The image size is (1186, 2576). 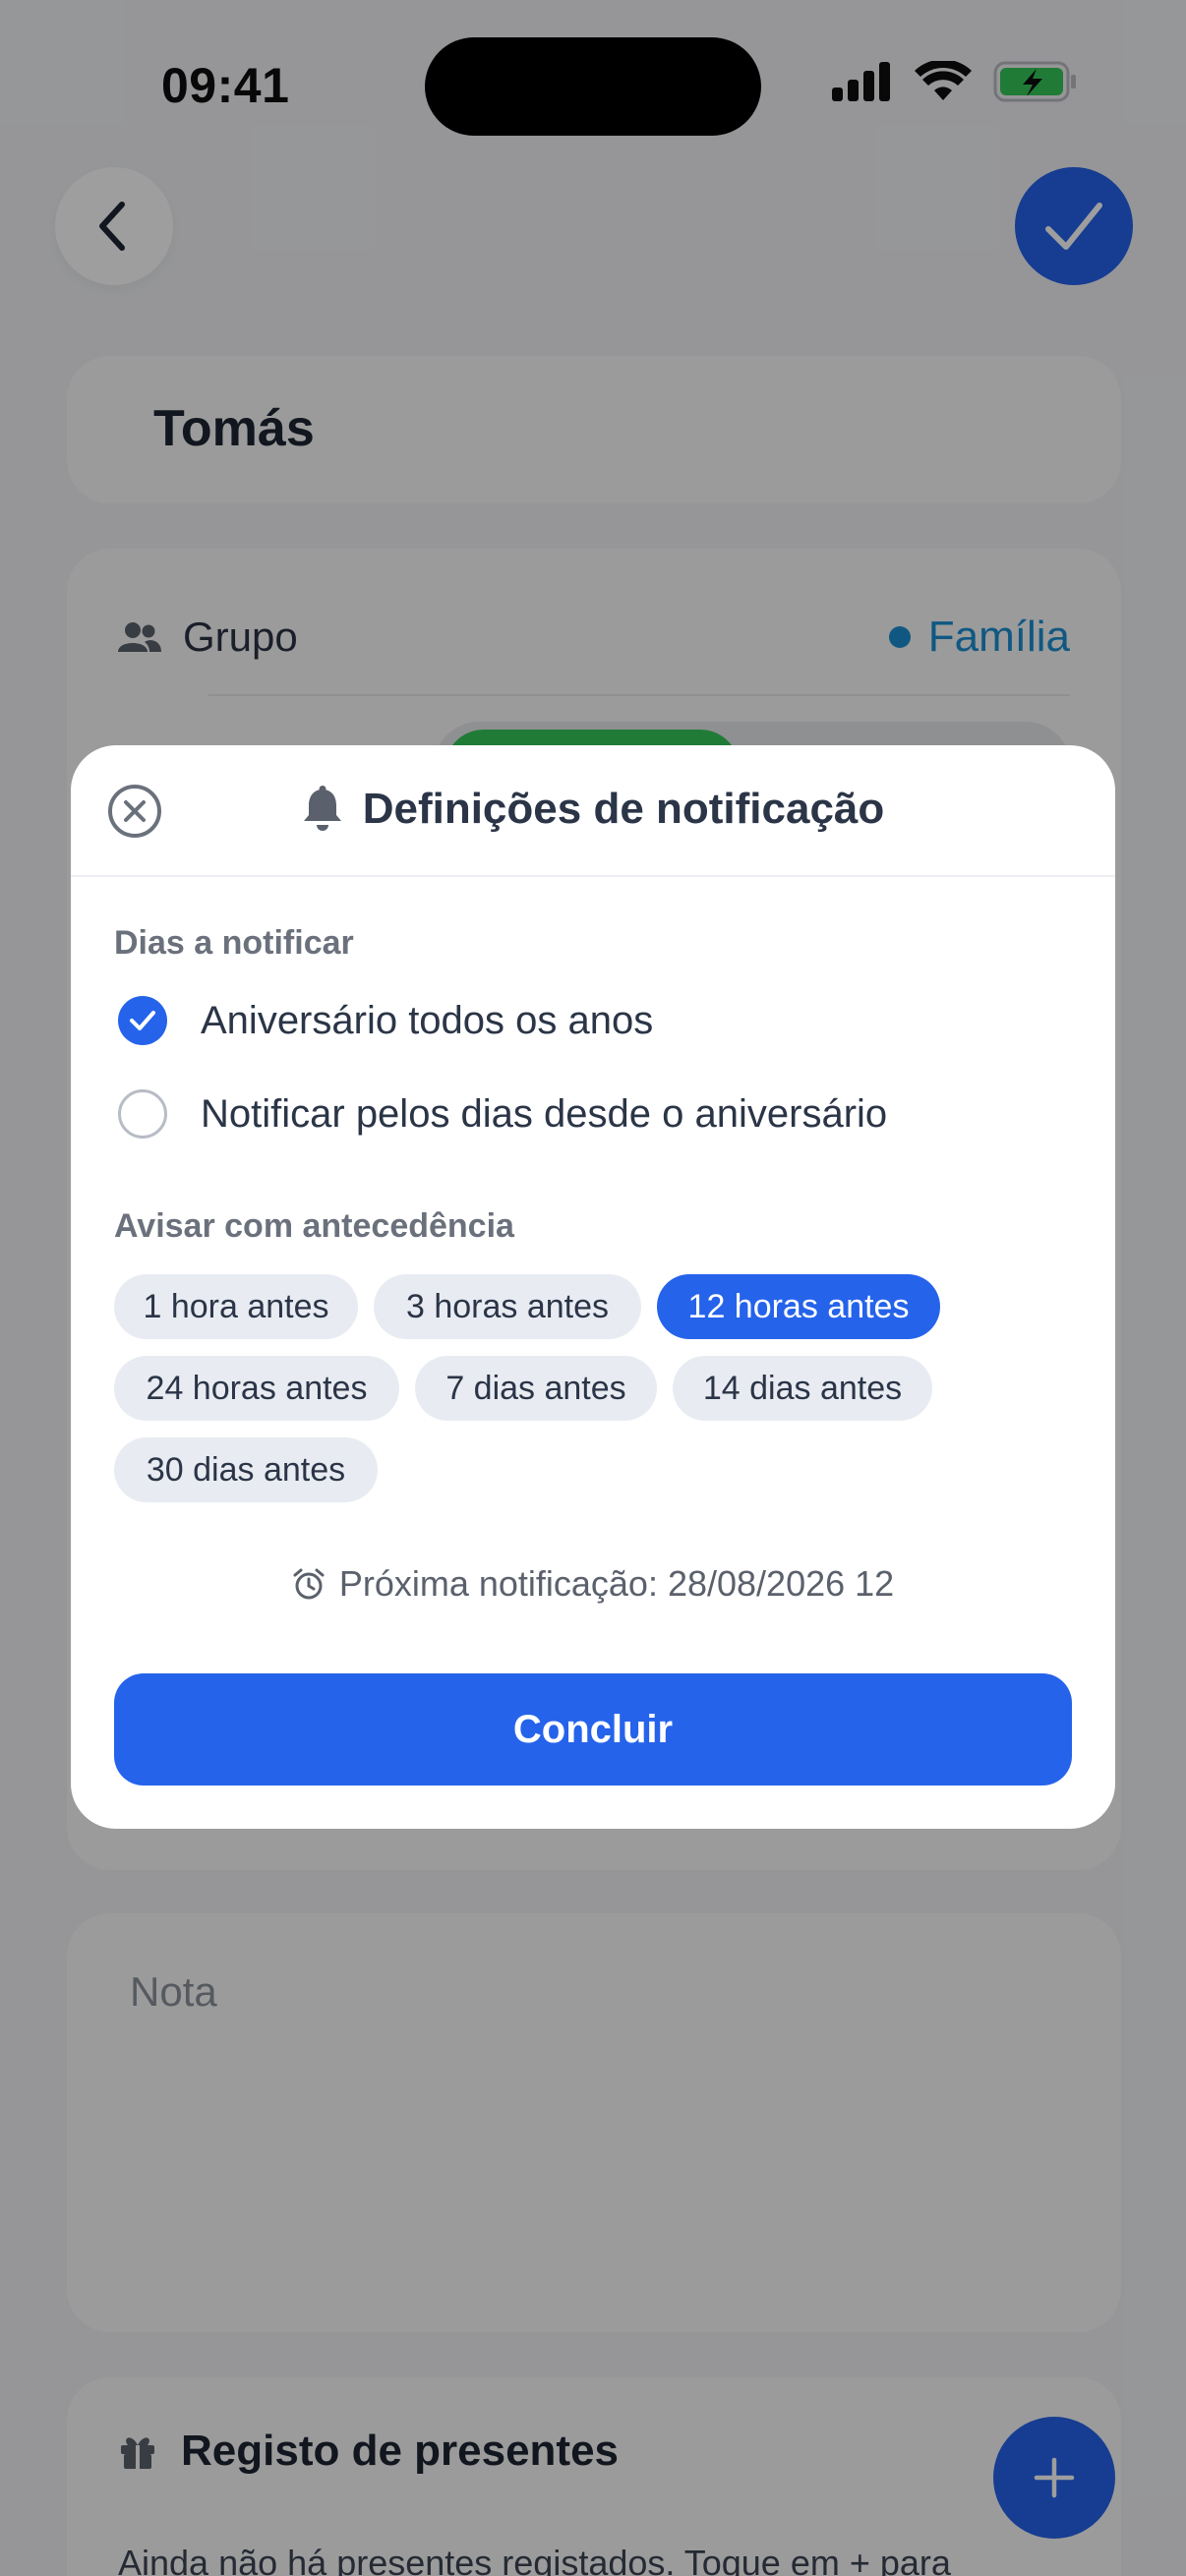 I want to click on modal-title-wrap: Definições de notificação, so click(x=593, y=809).